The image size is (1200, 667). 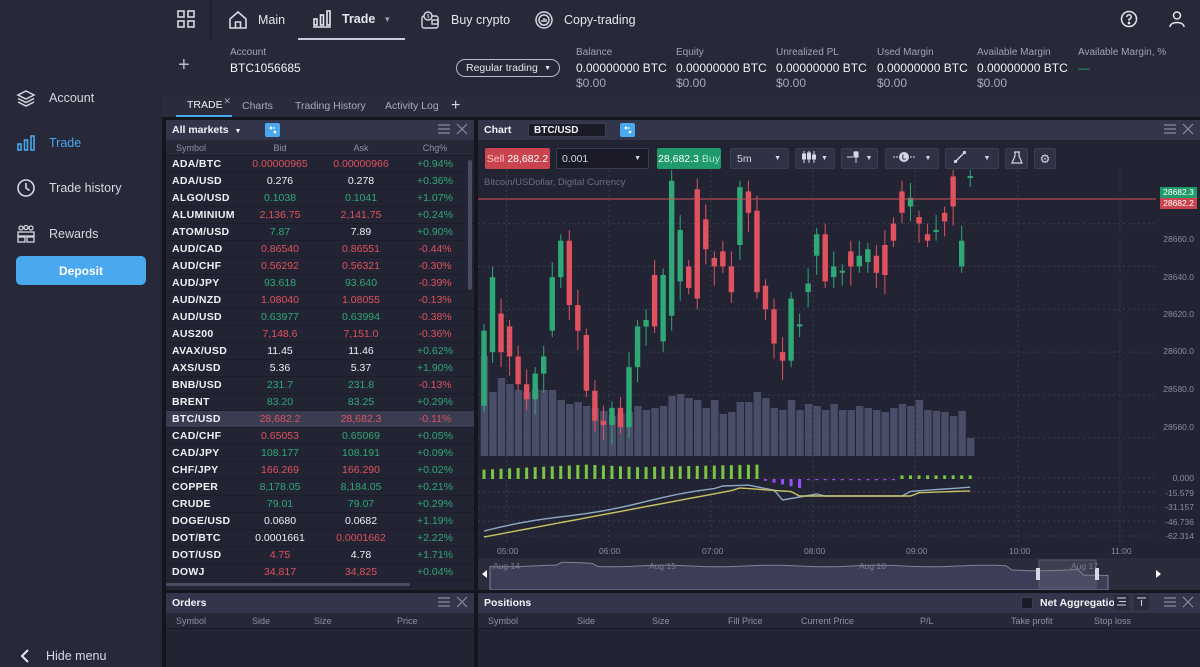 What do you see at coordinates (435, 317) in the screenshot?
I see `market-change: -0.38%` at bounding box center [435, 317].